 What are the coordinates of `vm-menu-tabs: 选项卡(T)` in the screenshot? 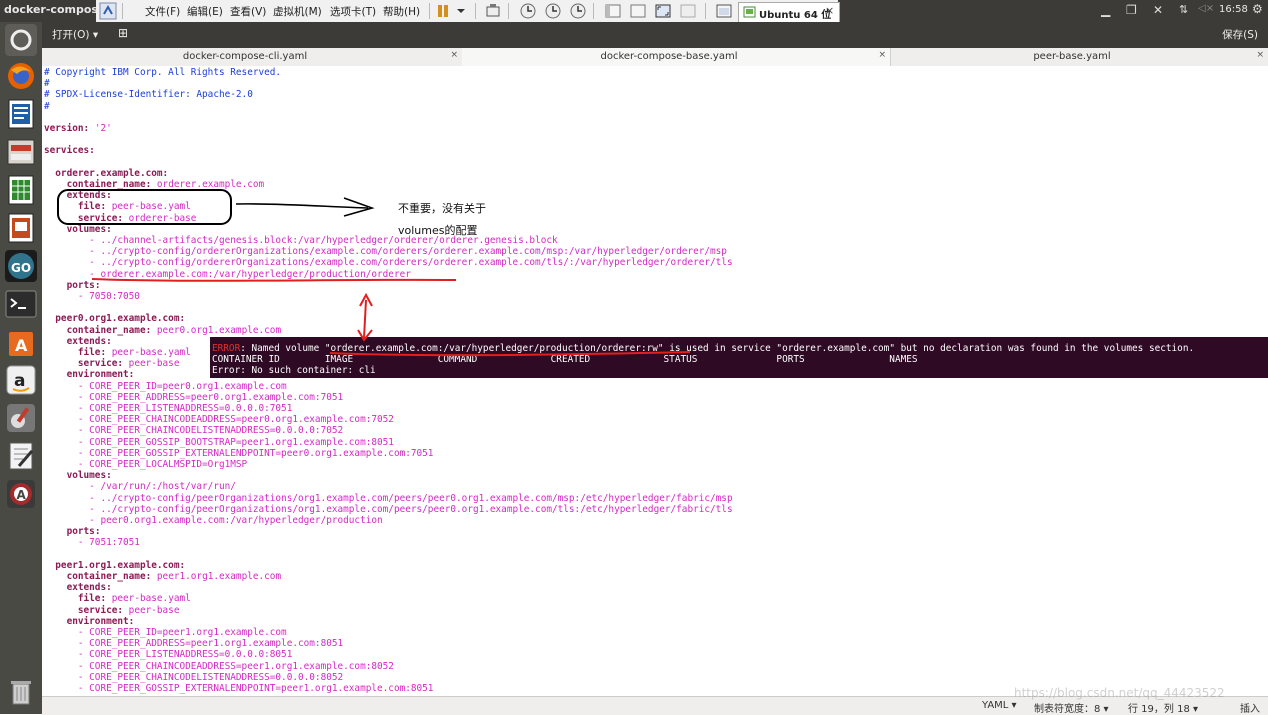 It's located at (353, 11).